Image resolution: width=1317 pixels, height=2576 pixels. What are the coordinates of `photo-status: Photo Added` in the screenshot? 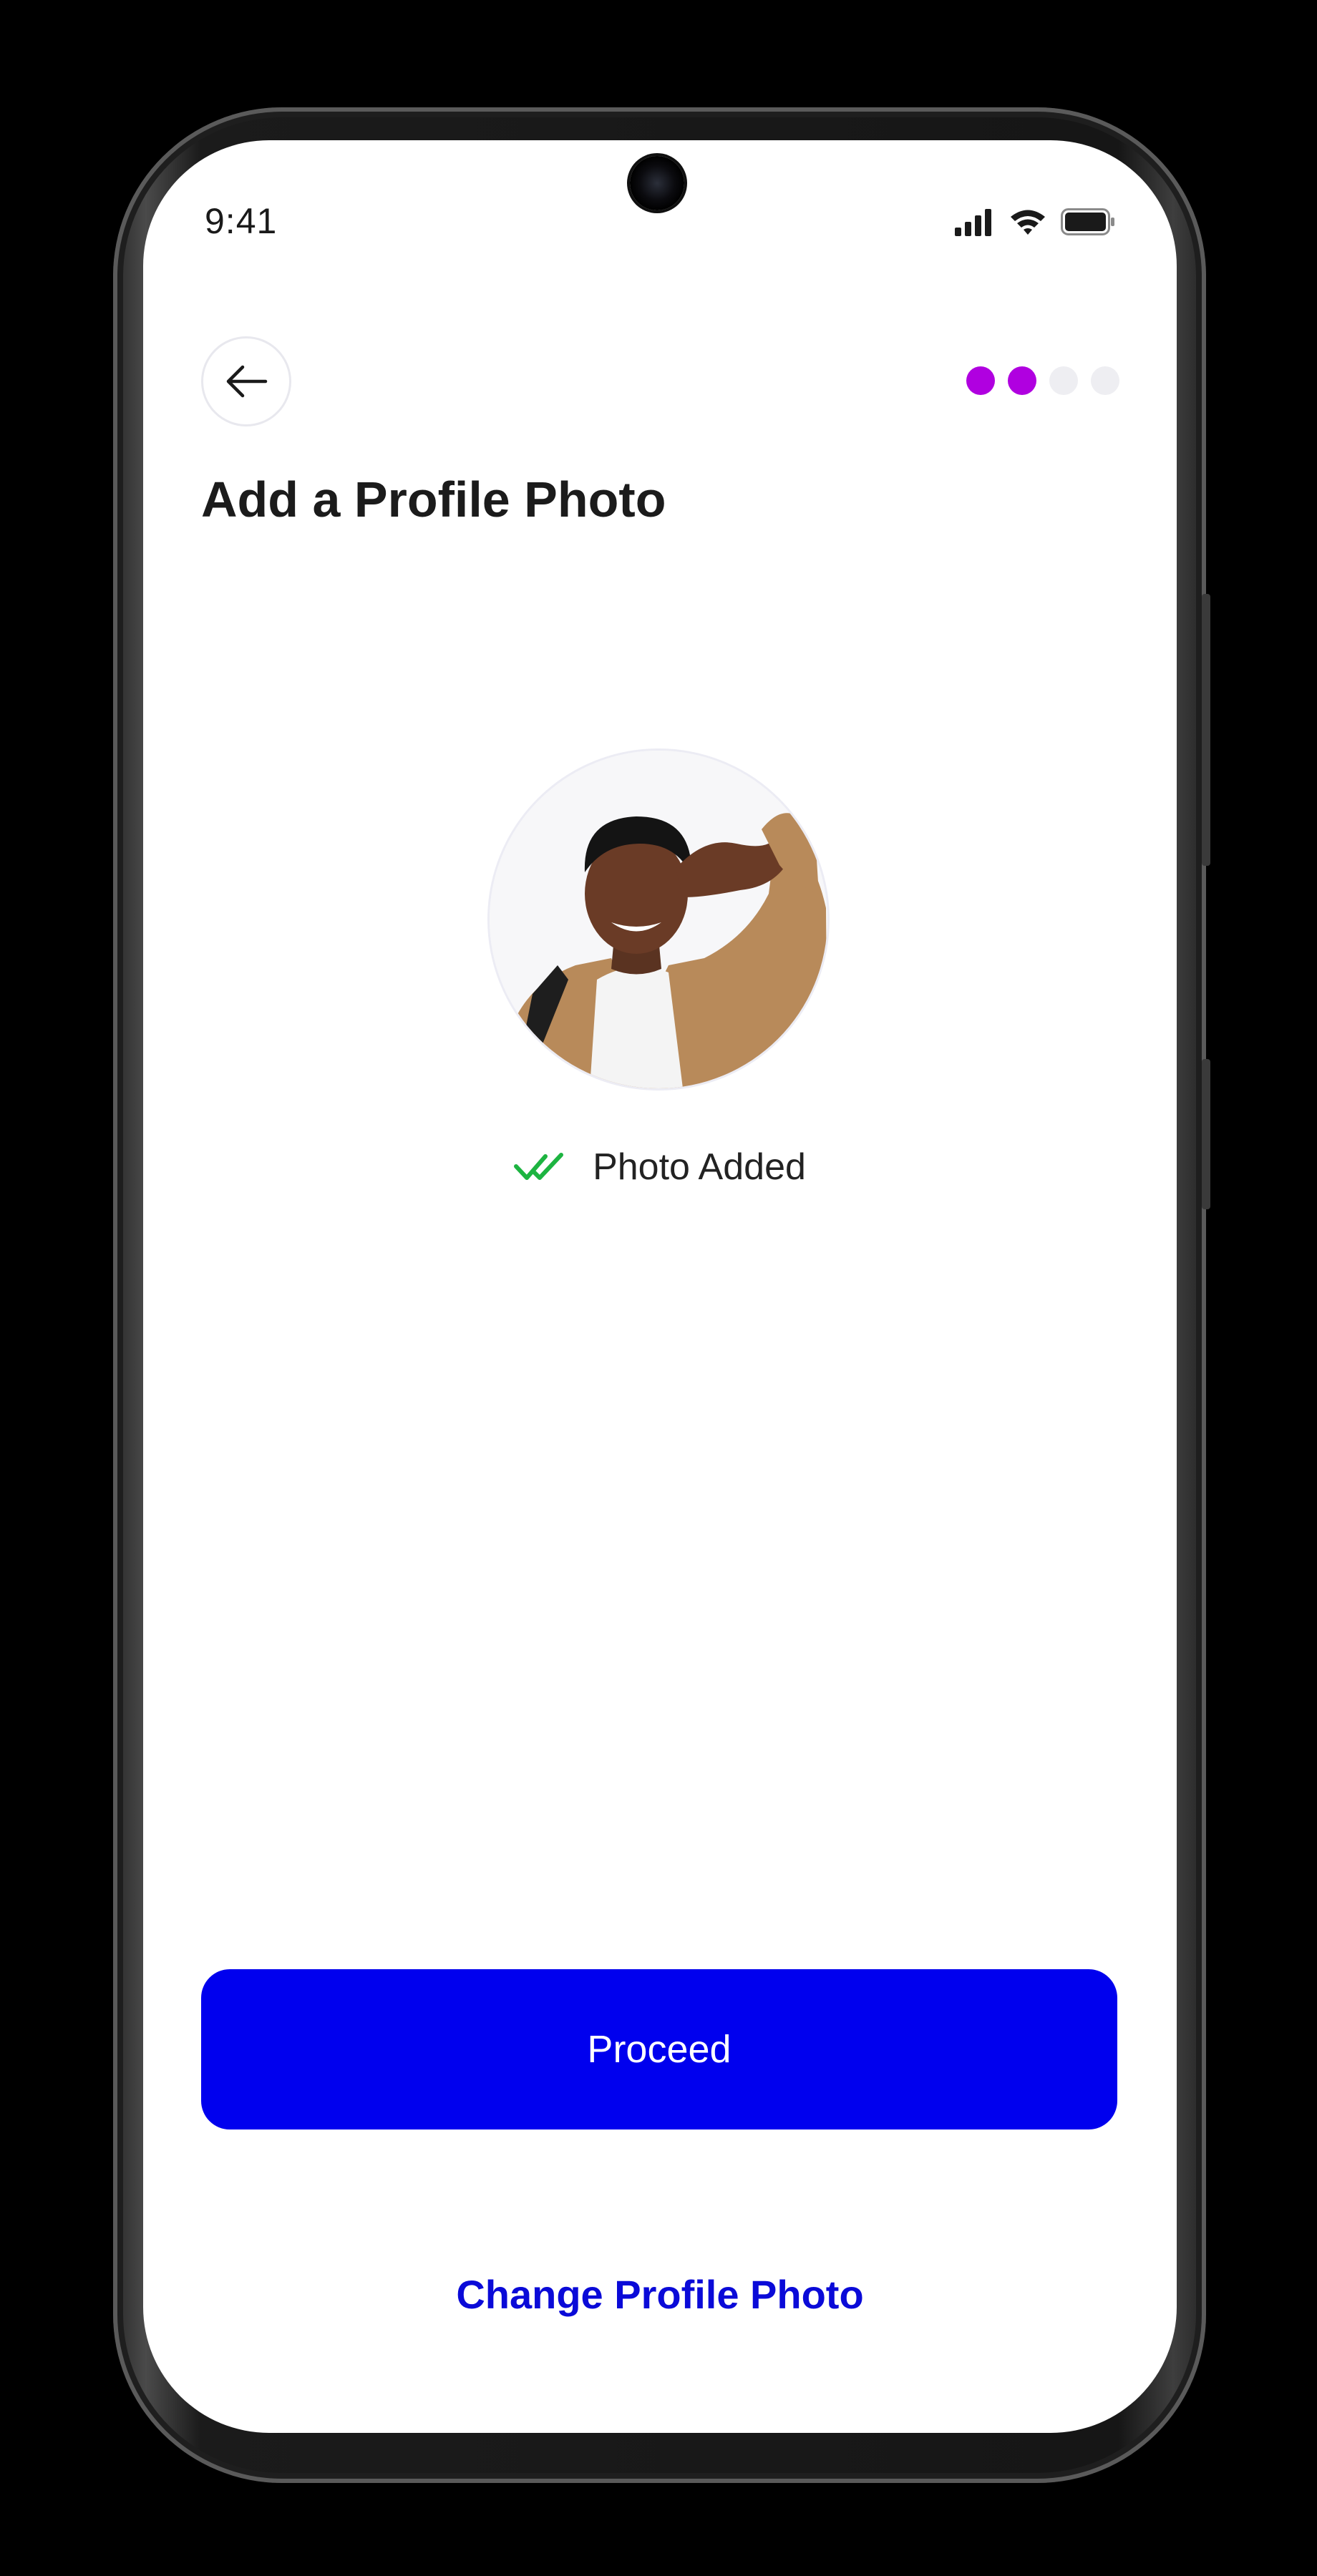 It's located at (660, 1167).